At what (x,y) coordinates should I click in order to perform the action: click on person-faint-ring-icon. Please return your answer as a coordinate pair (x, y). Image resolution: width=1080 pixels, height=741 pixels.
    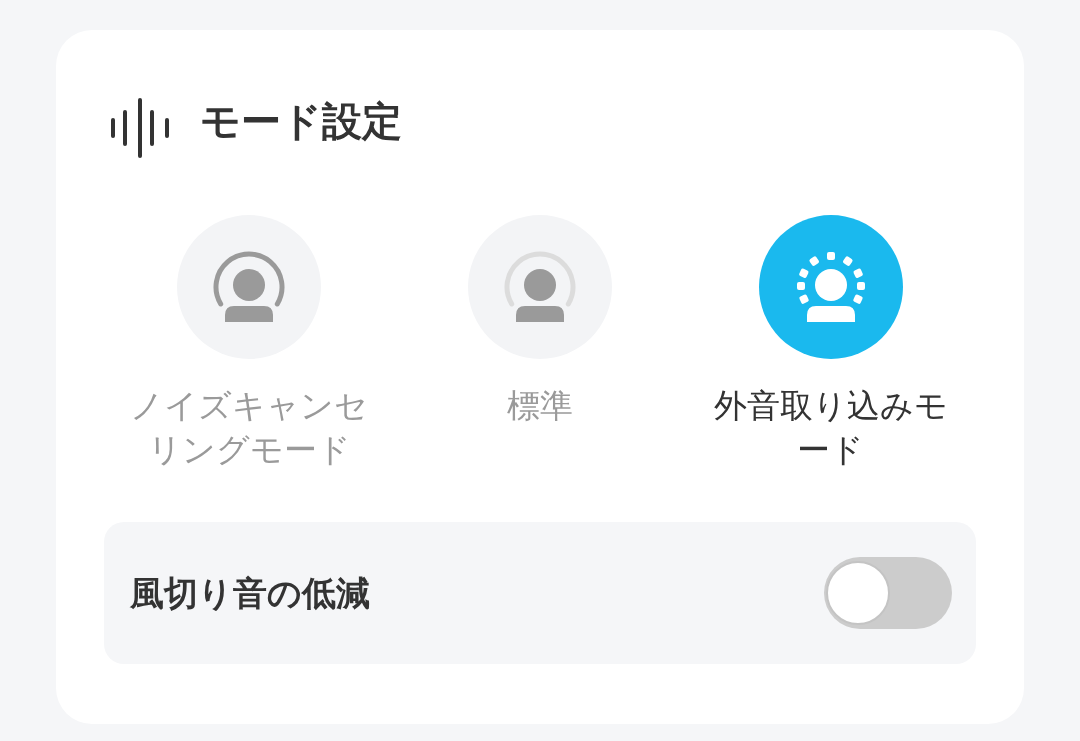
    Looking at the image, I should click on (540, 287).